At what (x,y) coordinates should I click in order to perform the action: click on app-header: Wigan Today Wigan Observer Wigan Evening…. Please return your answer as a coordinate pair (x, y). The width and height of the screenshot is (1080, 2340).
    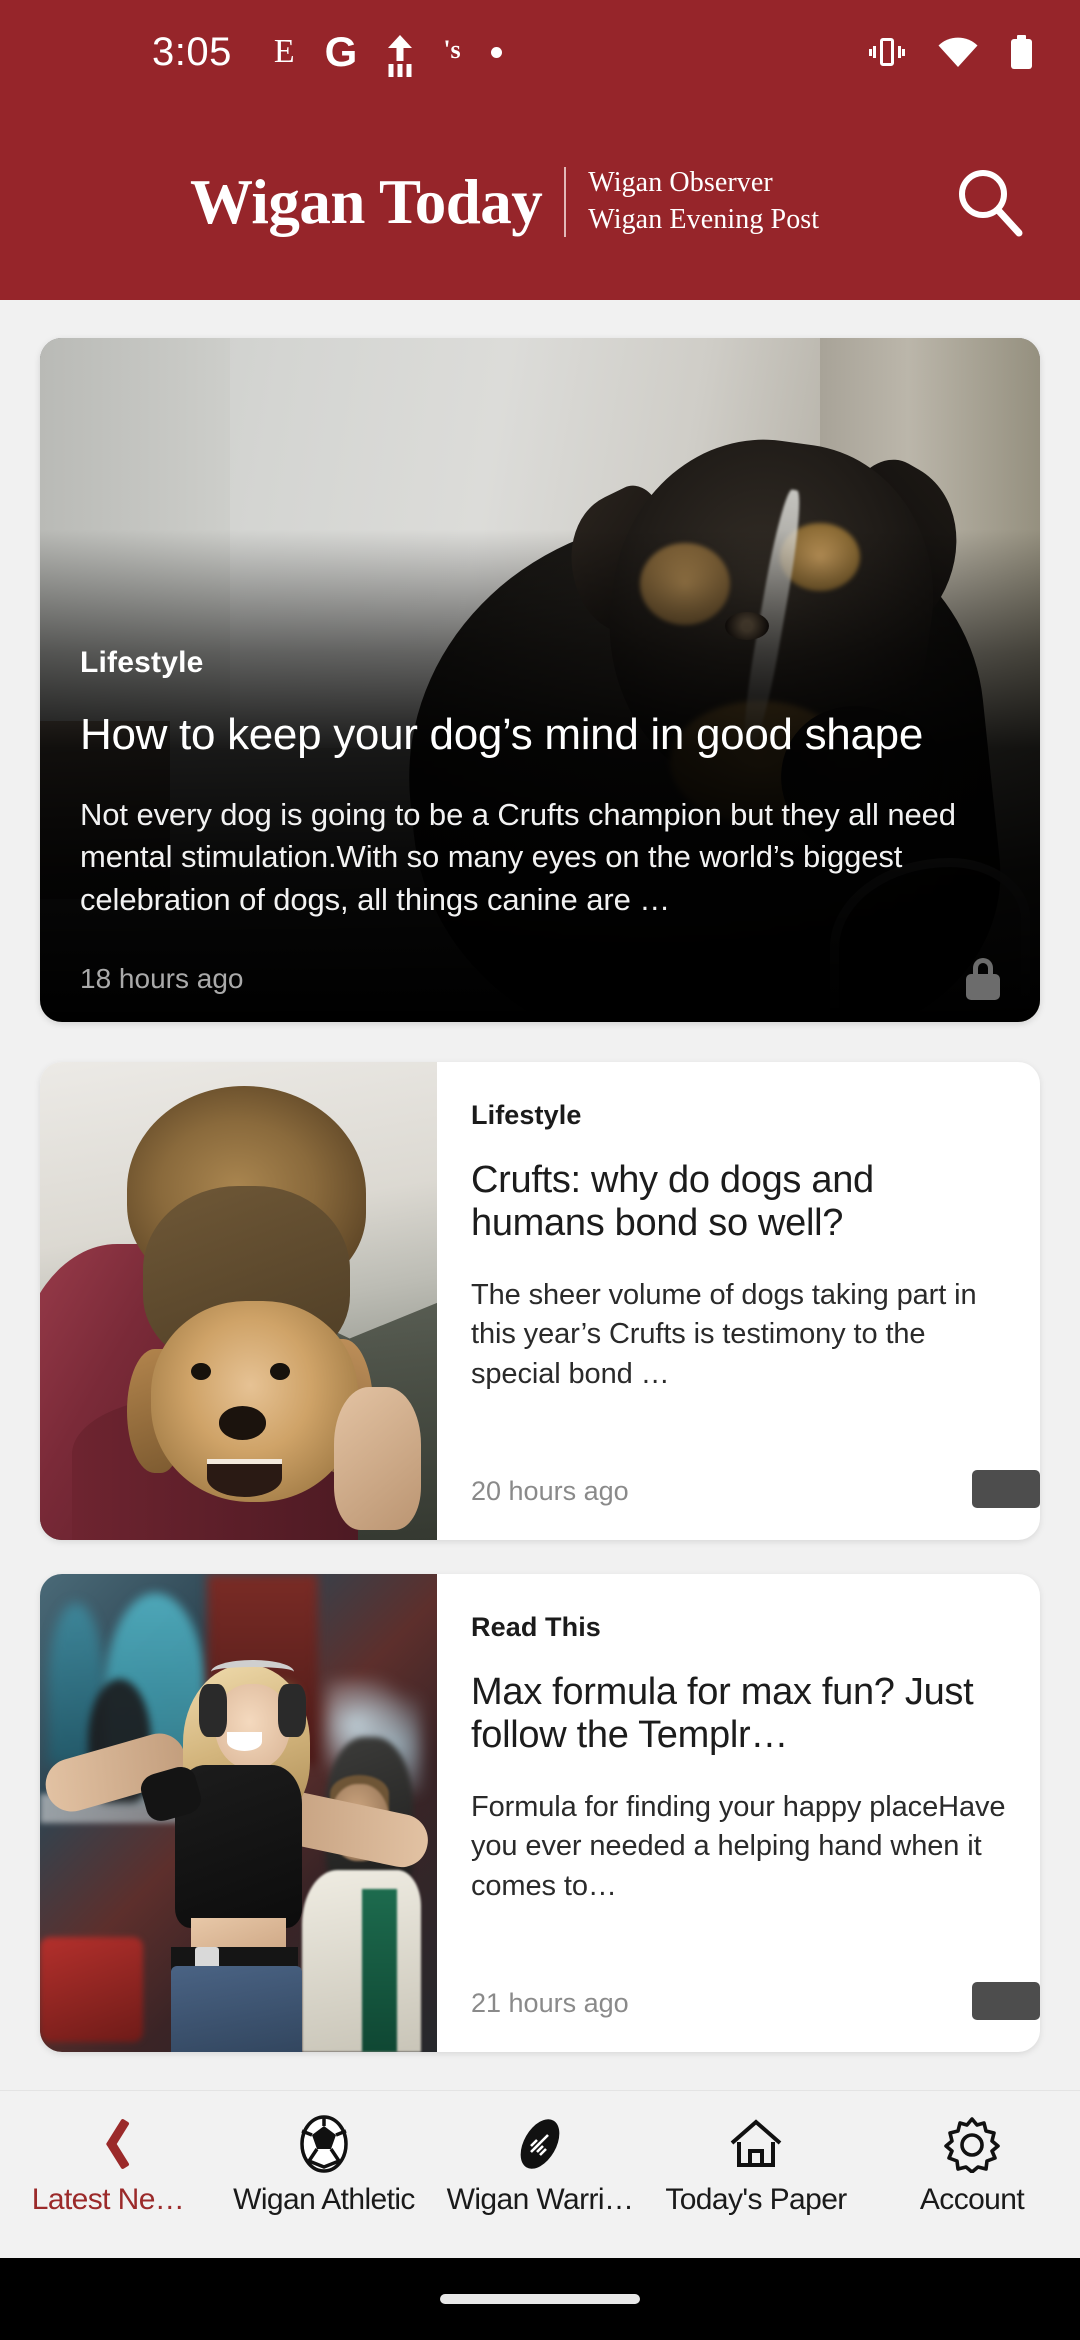
    Looking at the image, I should click on (540, 202).